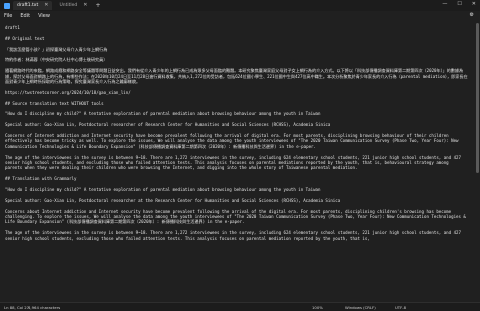  Describe the element at coordinates (68, 5) in the screenshot. I see `tab-label: Untitled` at that location.